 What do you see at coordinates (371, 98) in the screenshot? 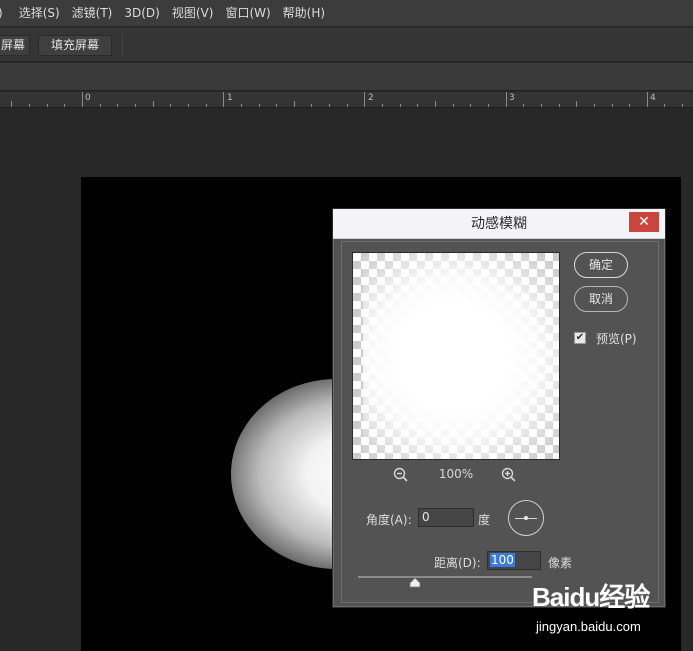
I see `ruler-label-2: 2` at bounding box center [371, 98].